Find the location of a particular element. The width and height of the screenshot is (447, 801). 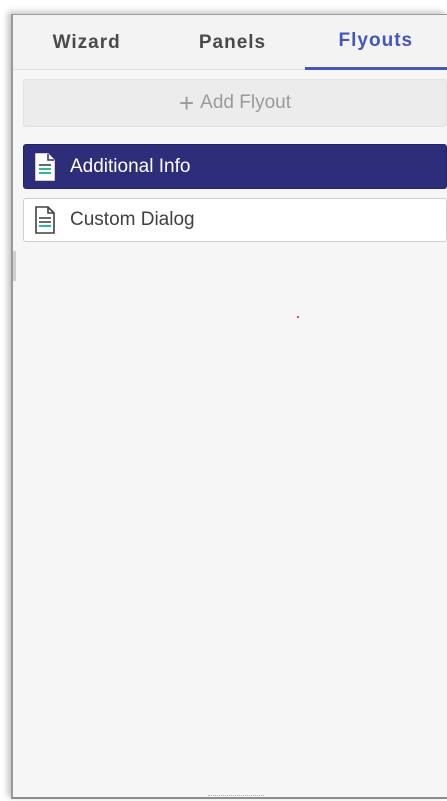

resize-handle is located at coordinates (14, 266).